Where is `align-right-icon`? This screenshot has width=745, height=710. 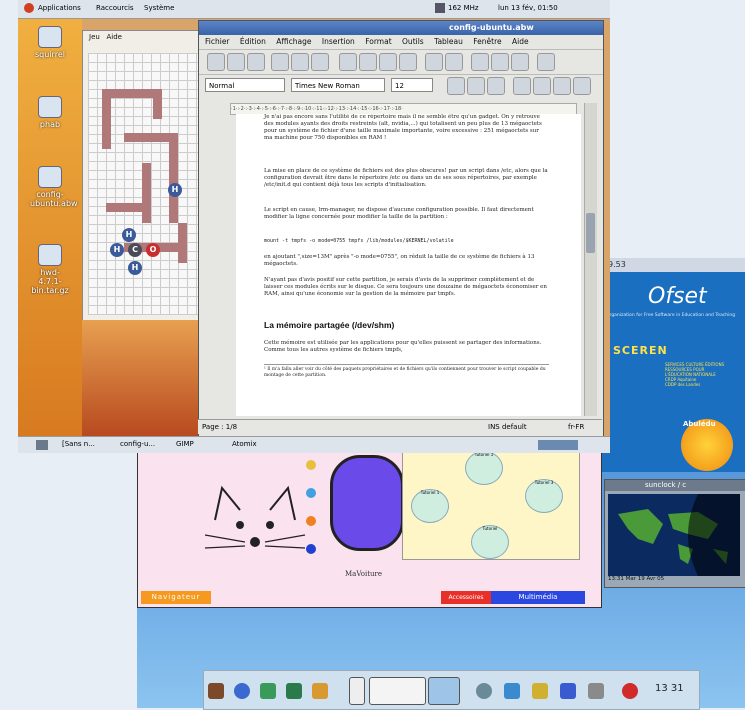 align-right-icon is located at coordinates (562, 86).